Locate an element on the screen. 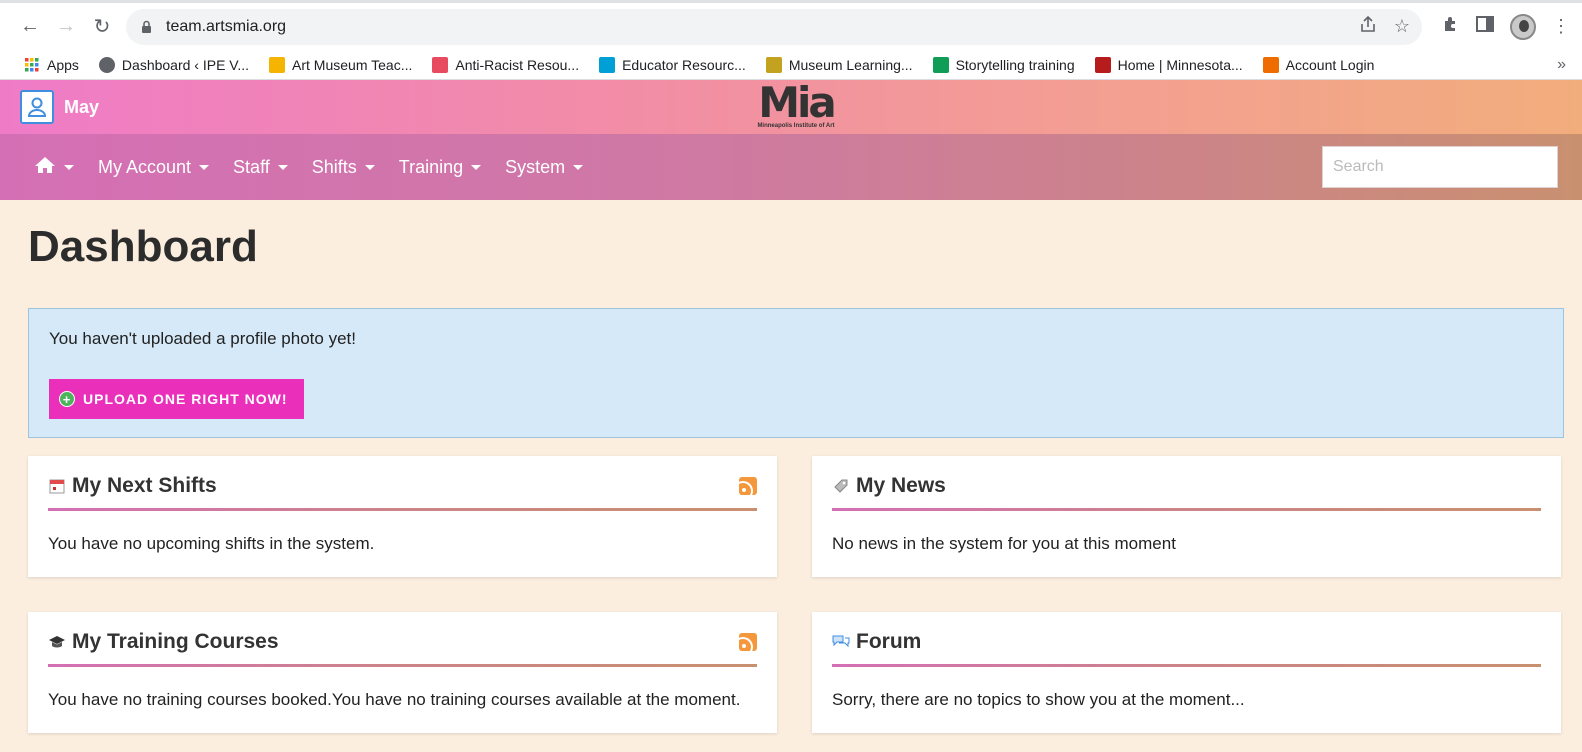  upload-button-label: UPLOAD ONE RIGHT NOW! is located at coordinates (185, 399).